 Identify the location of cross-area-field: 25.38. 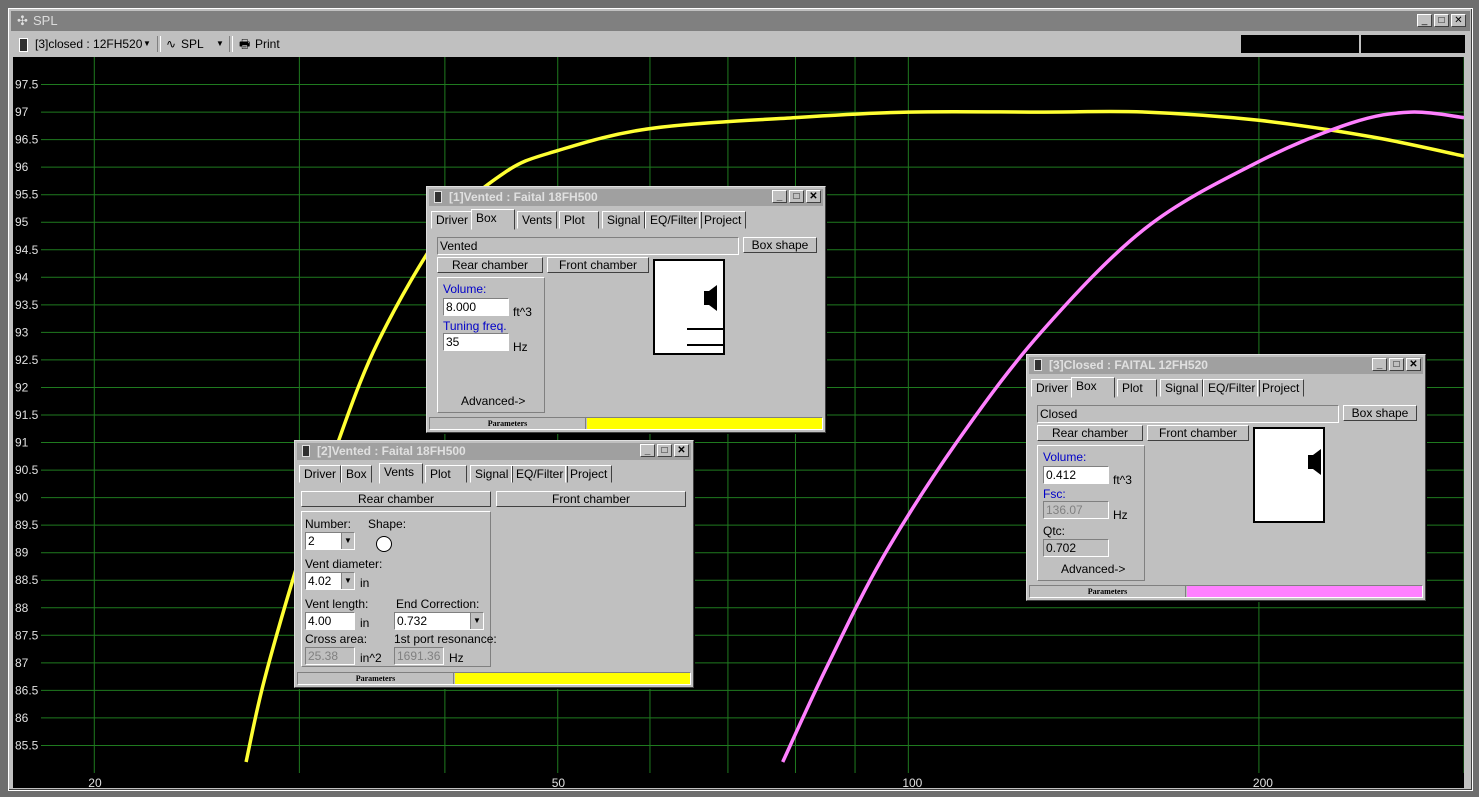
(330, 656).